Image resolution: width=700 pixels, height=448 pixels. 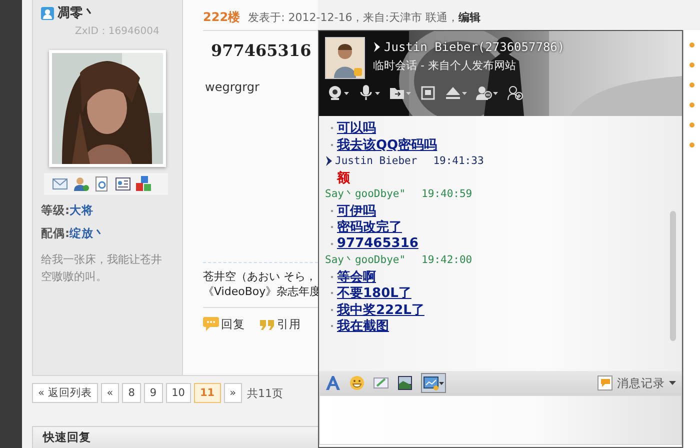 What do you see at coordinates (123, 184) in the screenshot?
I see `profile-card-icon` at bounding box center [123, 184].